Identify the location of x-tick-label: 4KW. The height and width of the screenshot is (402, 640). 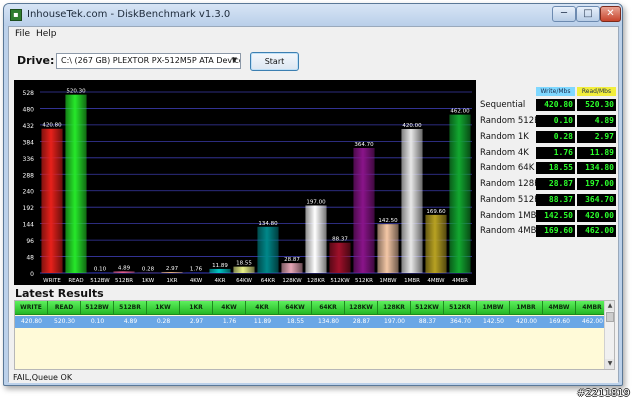
(196, 281).